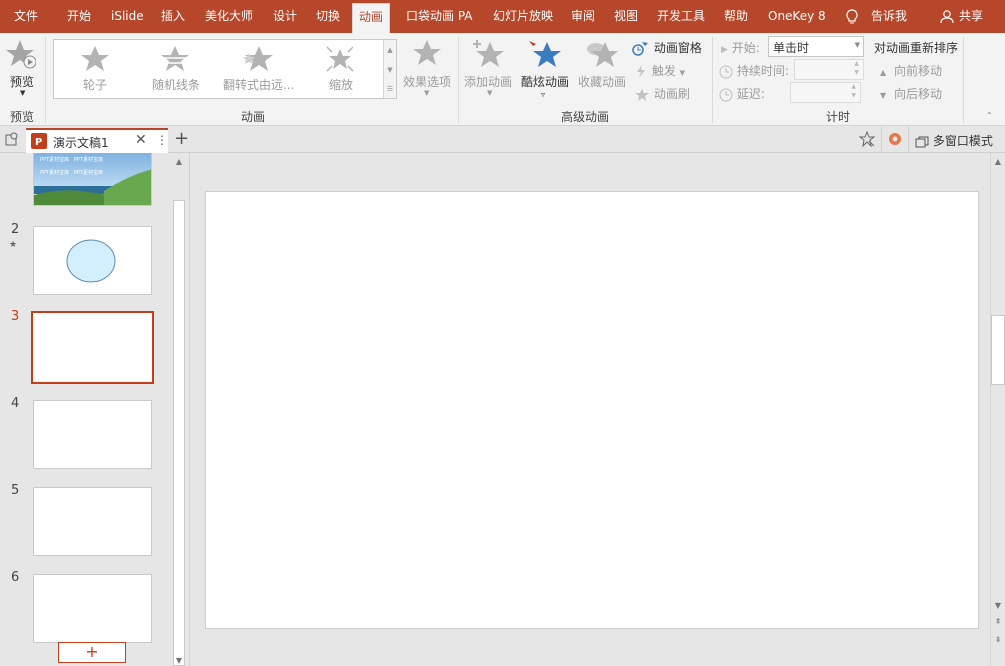 This screenshot has width=1005, height=666. What do you see at coordinates (681, 16) in the screenshot?
I see `tab-developer: 开发工具` at bounding box center [681, 16].